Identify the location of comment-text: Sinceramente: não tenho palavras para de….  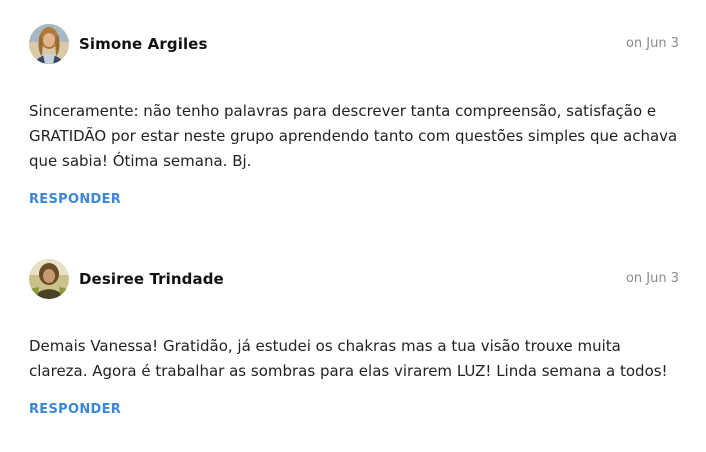
(353, 136).